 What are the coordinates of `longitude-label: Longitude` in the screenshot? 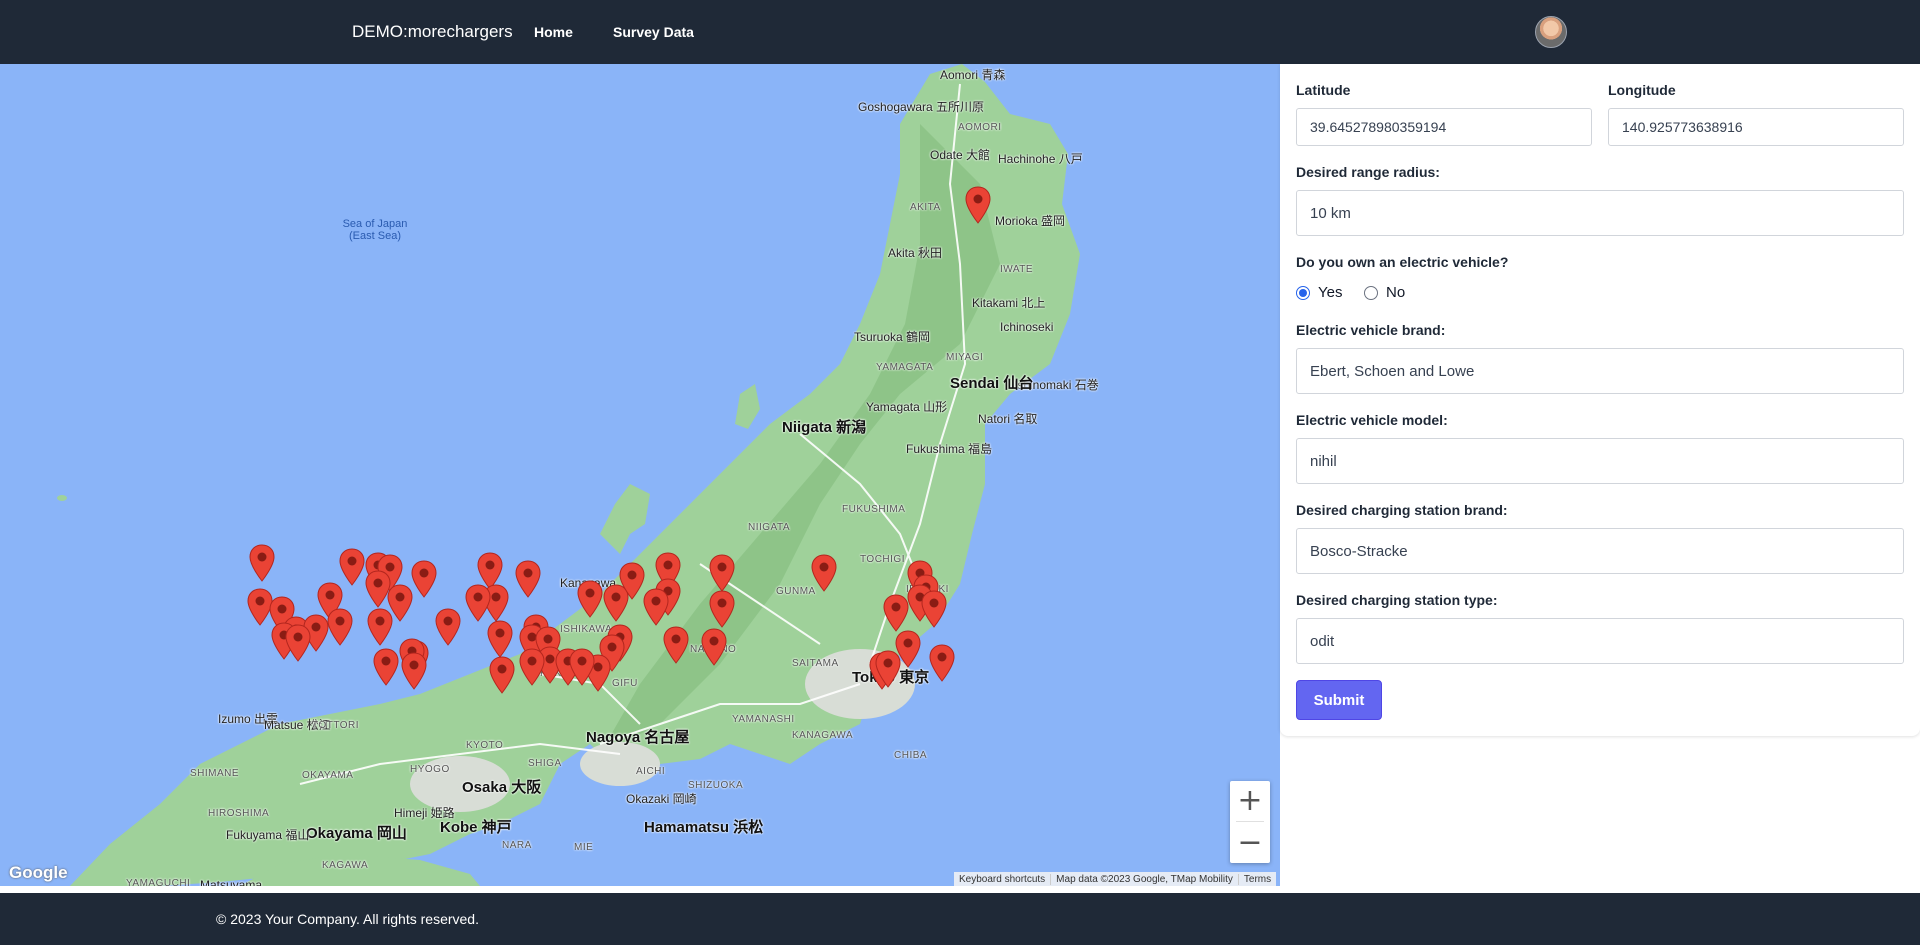 It's located at (1642, 90).